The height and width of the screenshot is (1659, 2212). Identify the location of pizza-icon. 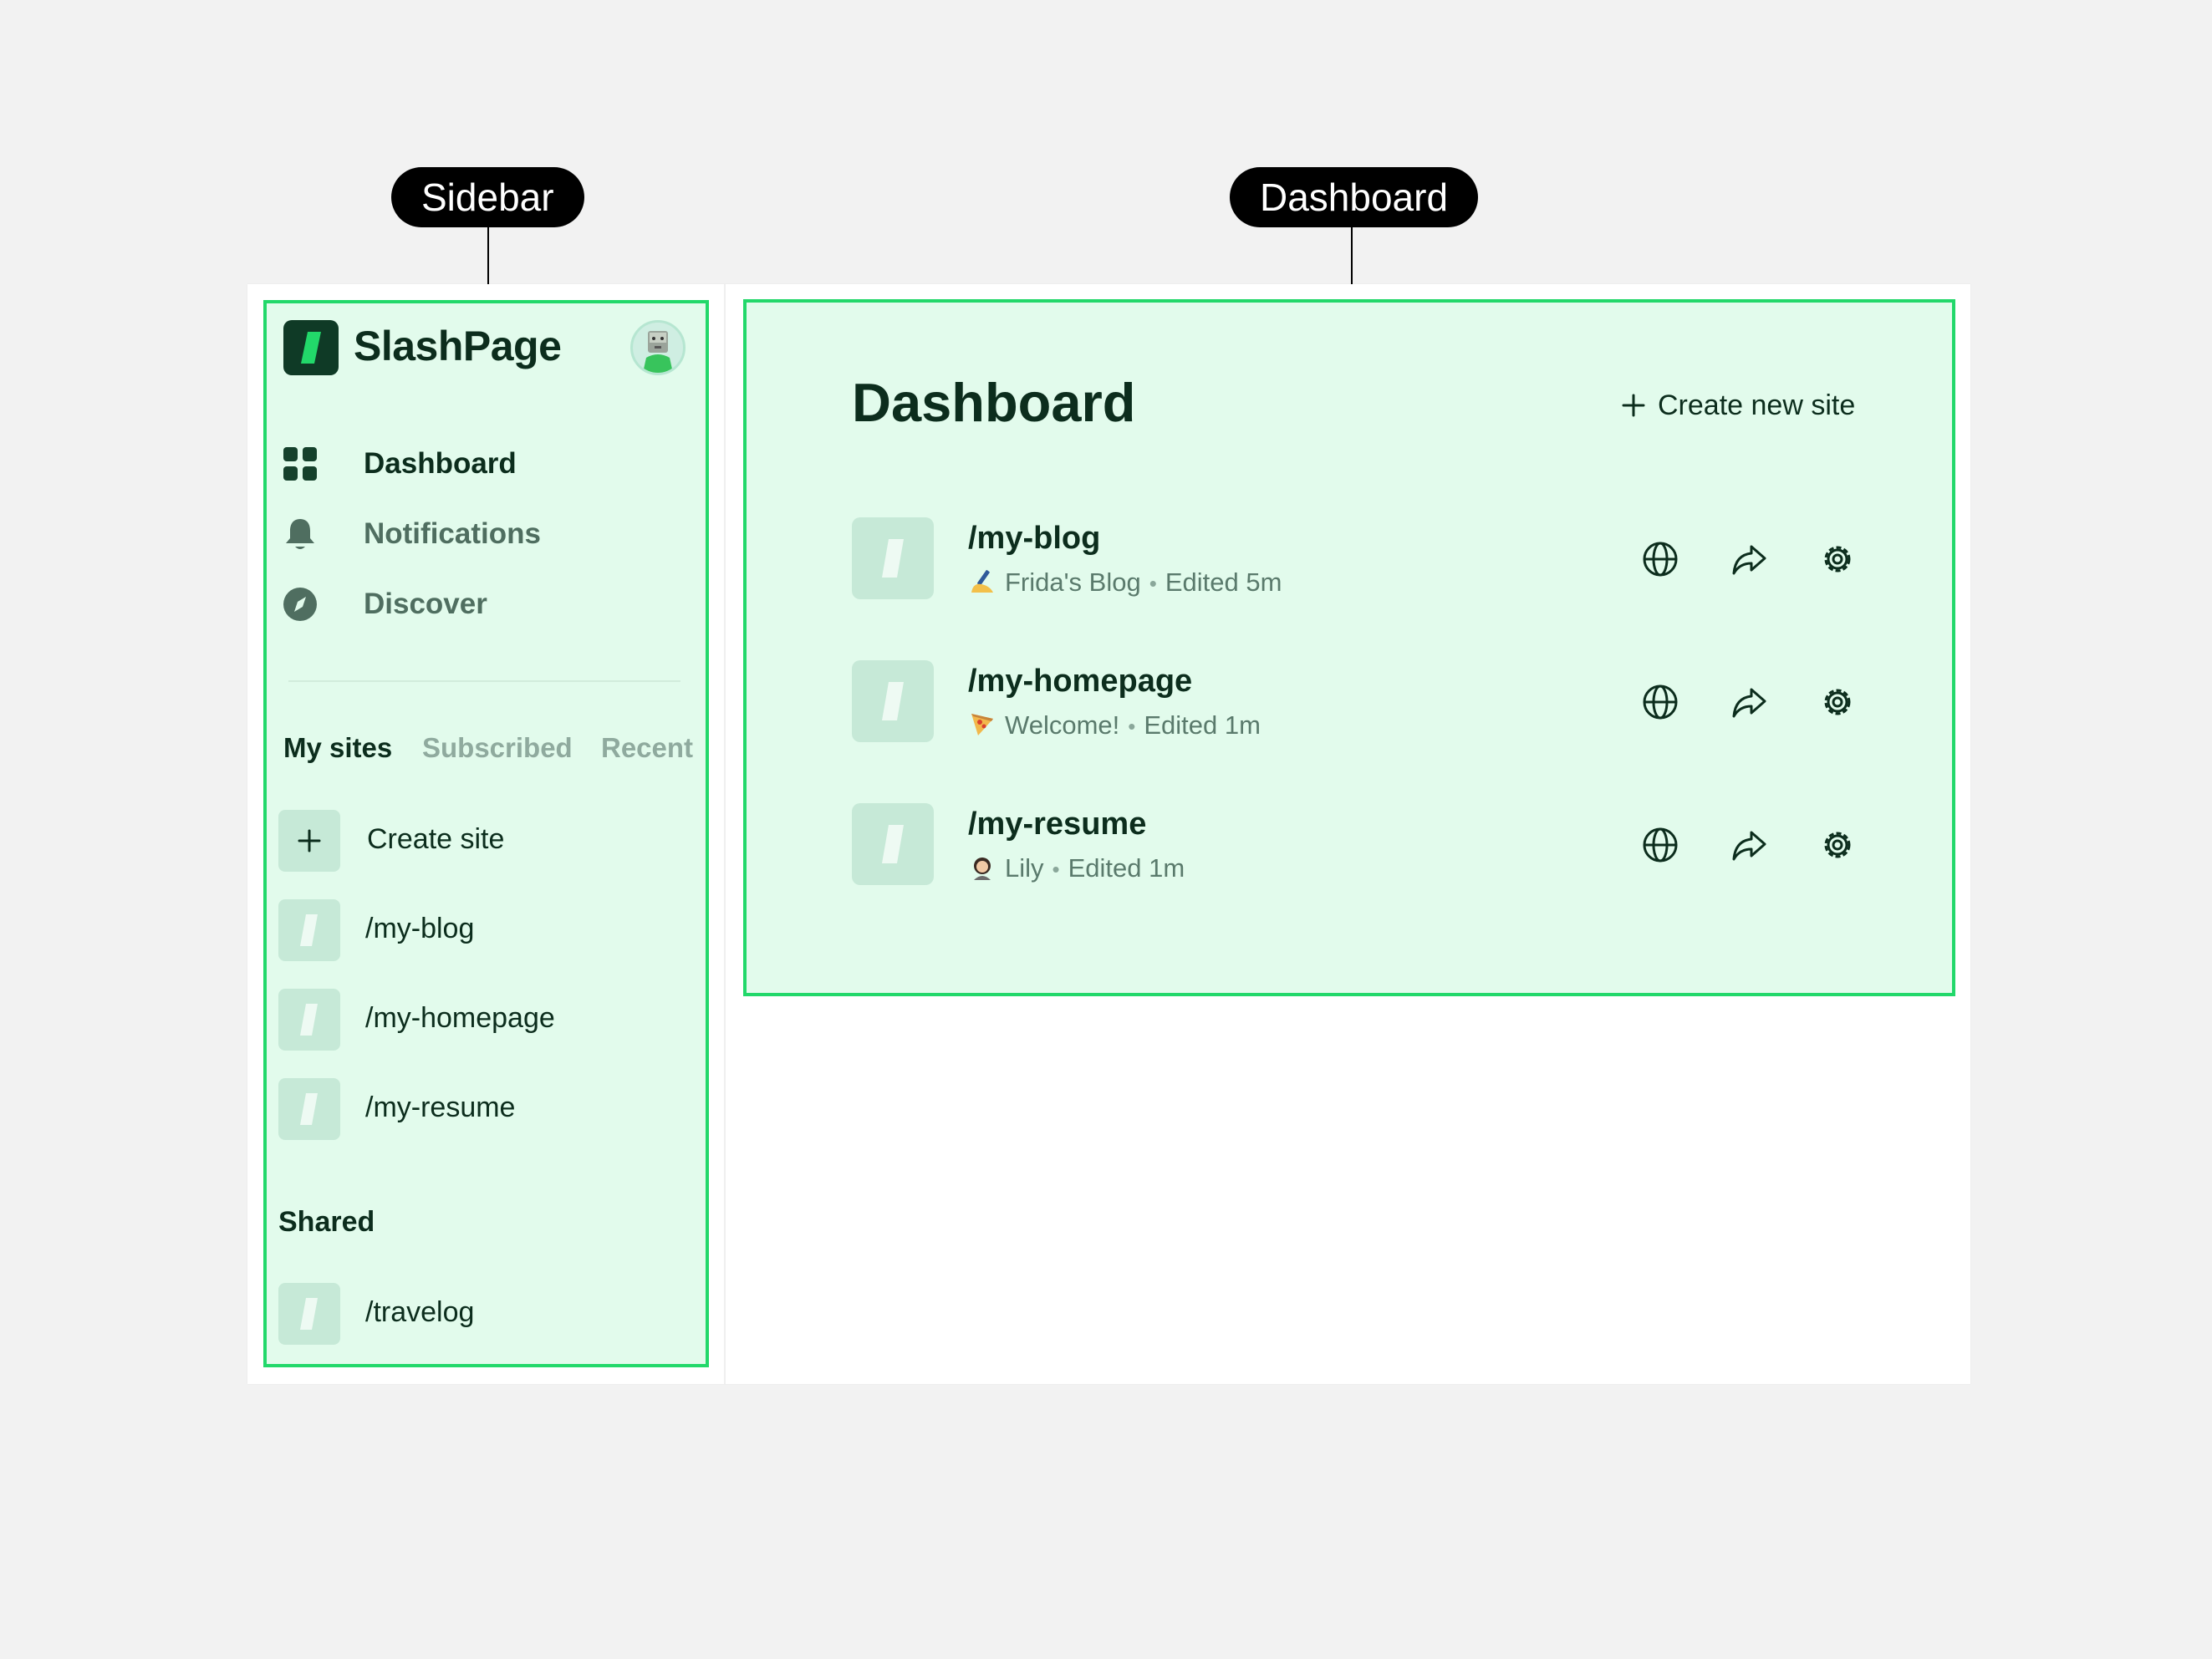
(982, 724).